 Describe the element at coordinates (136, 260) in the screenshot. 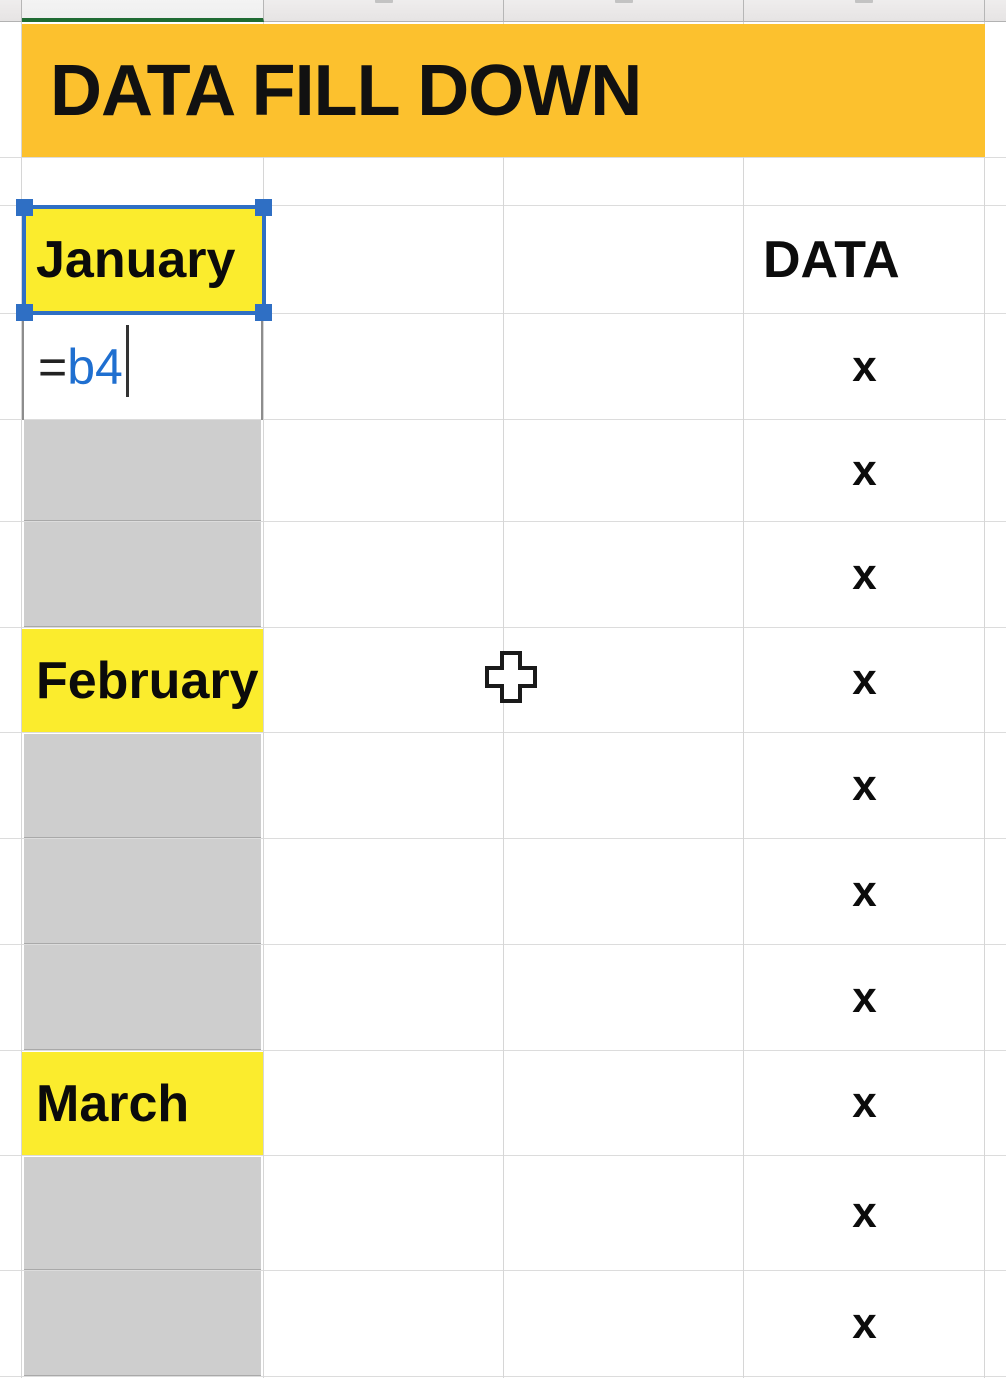

I see `cell-b-january-label: January` at that location.